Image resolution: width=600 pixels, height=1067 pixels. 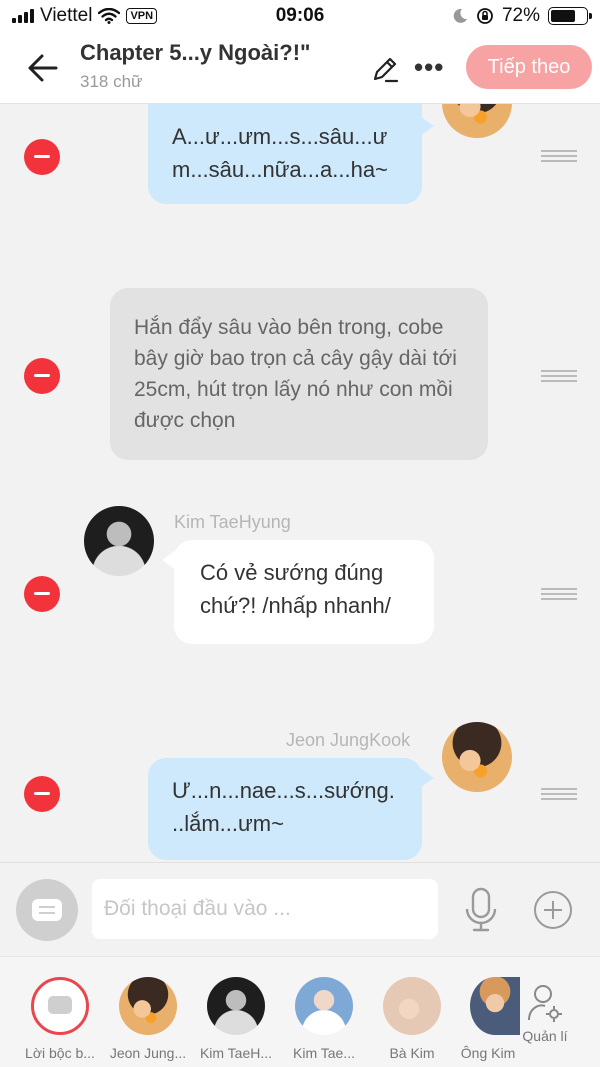 What do you see at coordinates (47, 910) in the screenshot?
I see `message-type-button` at bounding box center [47, 910].